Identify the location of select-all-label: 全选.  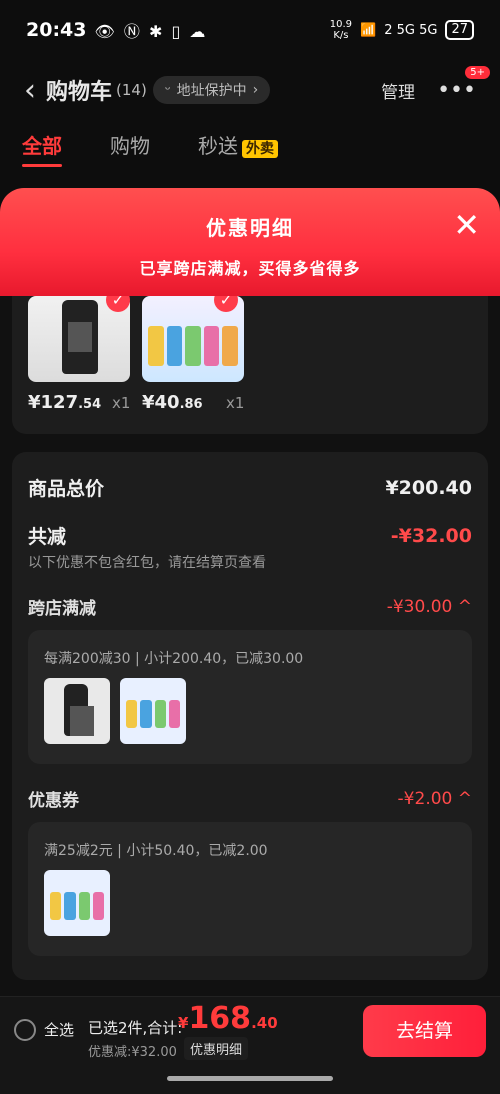
(59, 1029).